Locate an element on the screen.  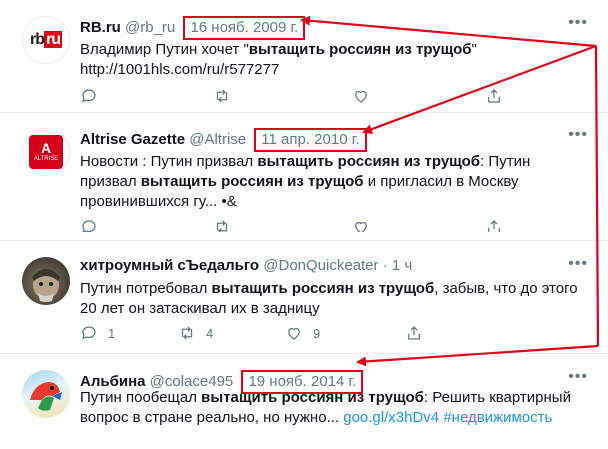
parrot-icon is located at coordinates (46, 396).